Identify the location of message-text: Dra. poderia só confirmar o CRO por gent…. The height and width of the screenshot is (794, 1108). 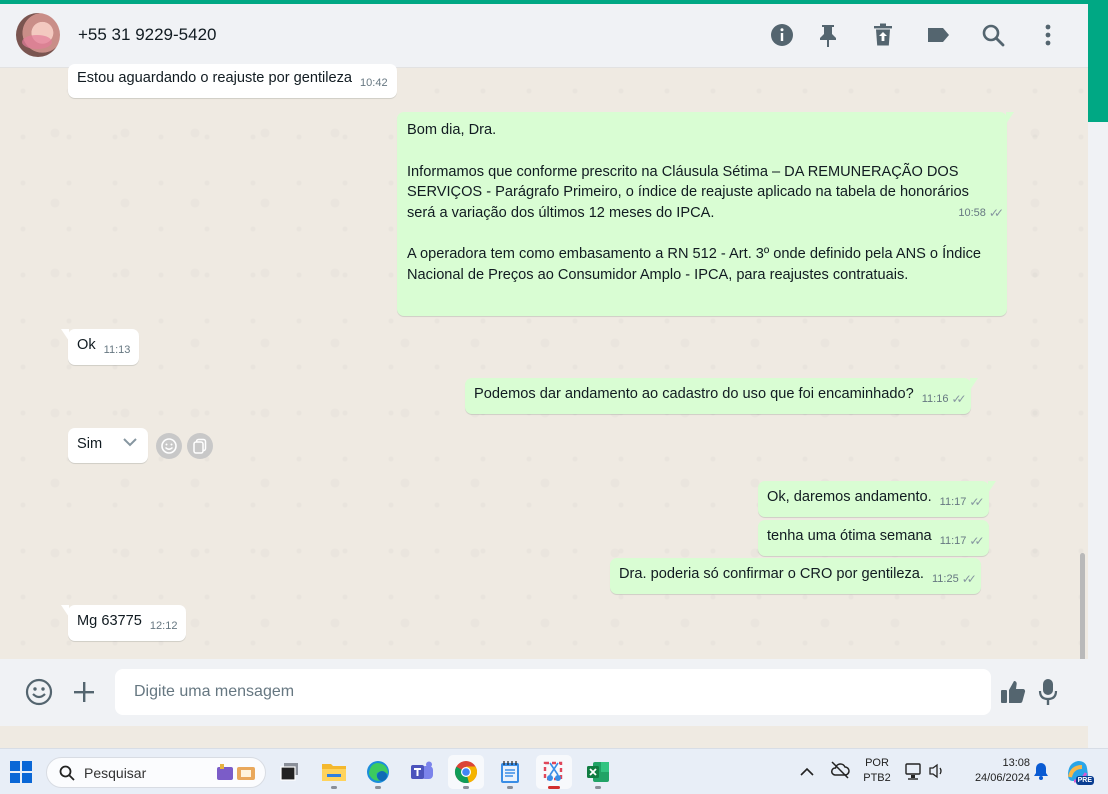
(771, 574).